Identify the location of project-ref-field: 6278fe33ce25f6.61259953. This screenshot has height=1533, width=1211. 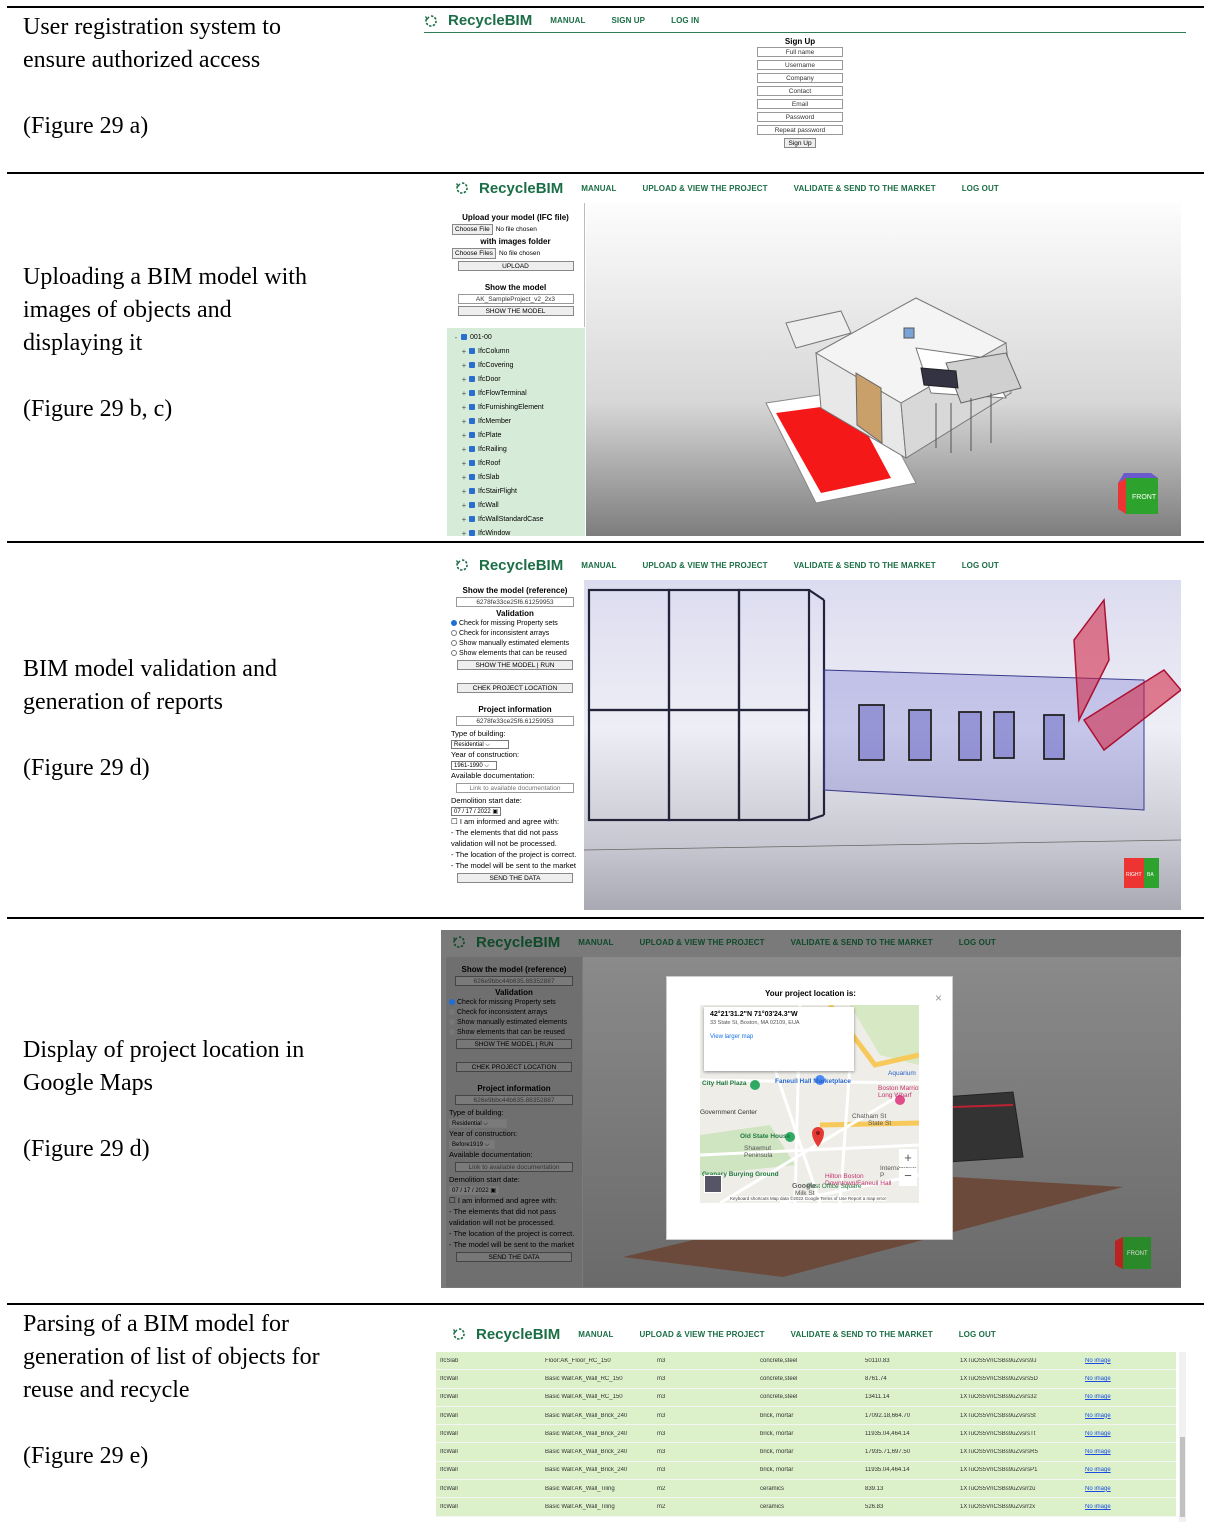
(515, 721).